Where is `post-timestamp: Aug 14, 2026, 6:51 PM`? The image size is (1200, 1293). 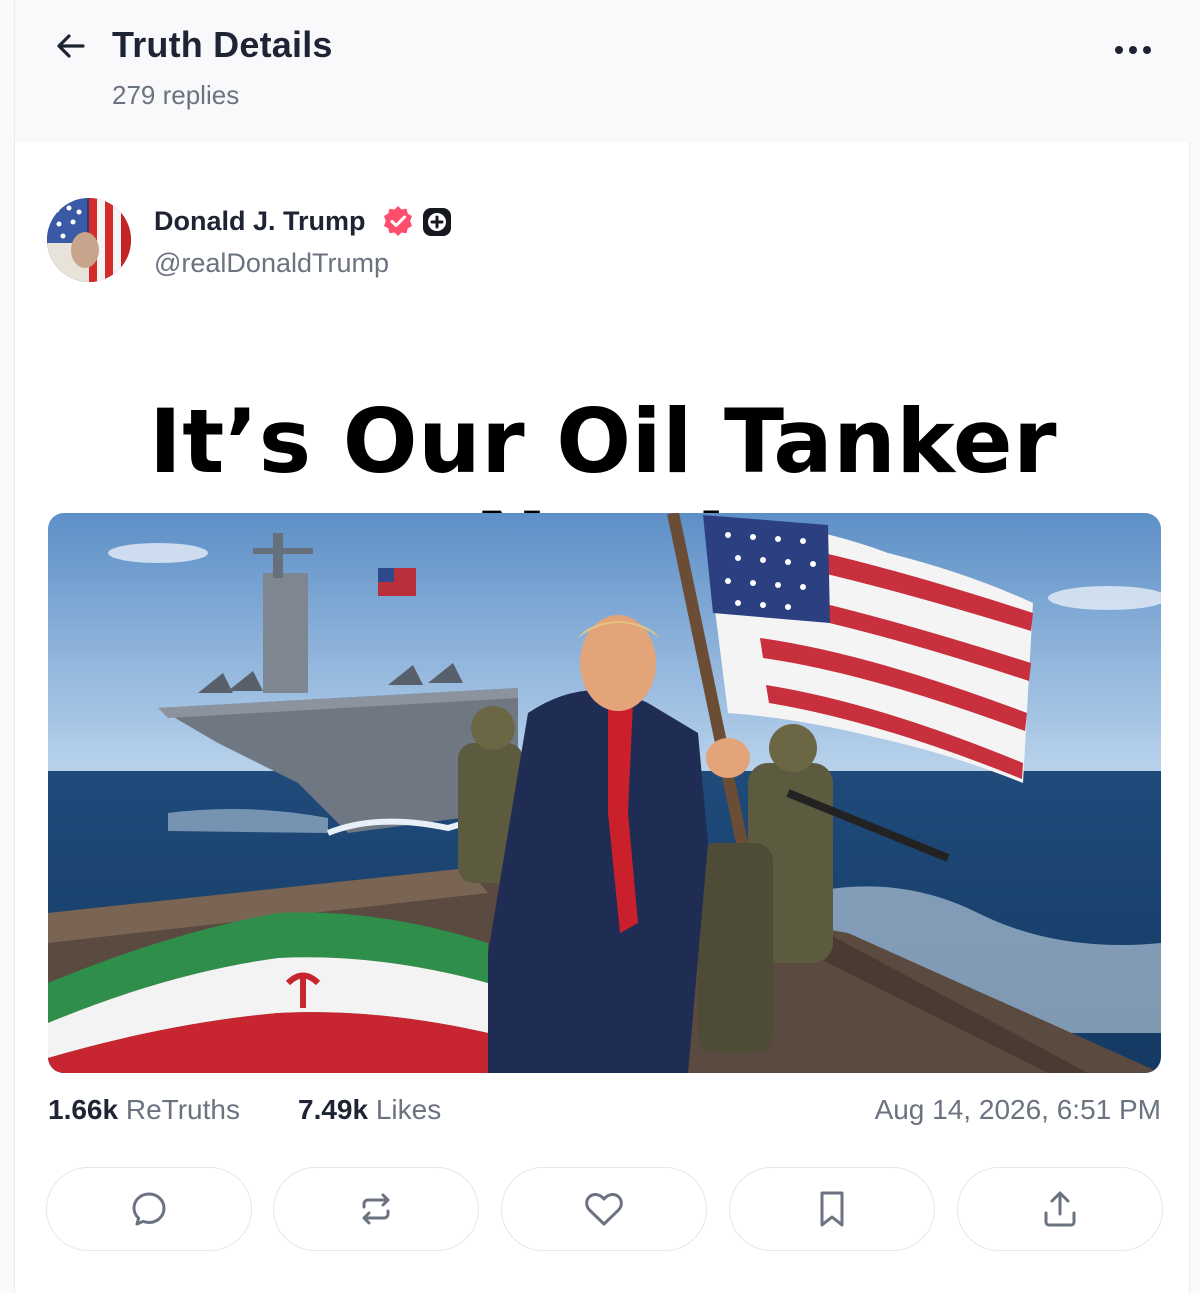 post-timestamp: Aug 14, 2026, 6:51 PM is located at coordinates (1017, 1109).